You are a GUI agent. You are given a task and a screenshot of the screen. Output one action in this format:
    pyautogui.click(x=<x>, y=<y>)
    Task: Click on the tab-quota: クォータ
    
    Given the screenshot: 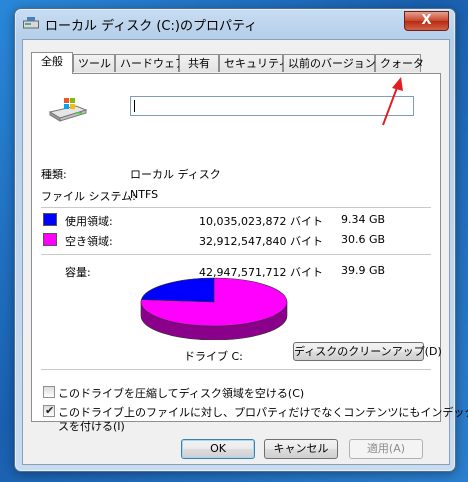 What is the action you would take?
    pyautogui.click(x=399, y=63)
    